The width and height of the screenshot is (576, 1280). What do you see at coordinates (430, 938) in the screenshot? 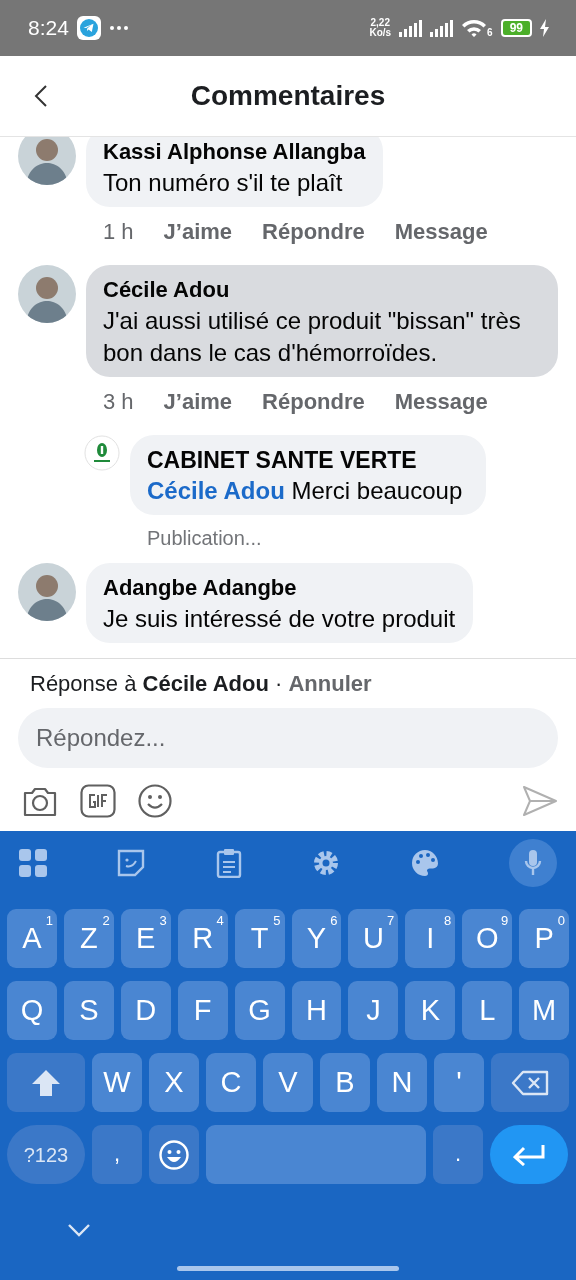
I see `key: I 8` at bounding box center [430, 938].